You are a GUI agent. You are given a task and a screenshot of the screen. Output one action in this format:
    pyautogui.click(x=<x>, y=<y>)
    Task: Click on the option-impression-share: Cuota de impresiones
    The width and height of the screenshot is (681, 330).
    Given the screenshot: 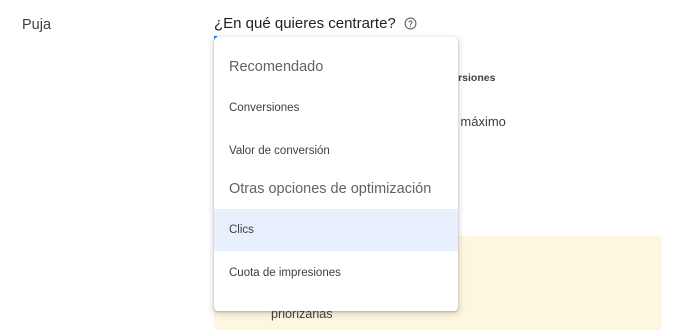 What is the action you would take?
    pyautogui.click(x=336, y=273)
    